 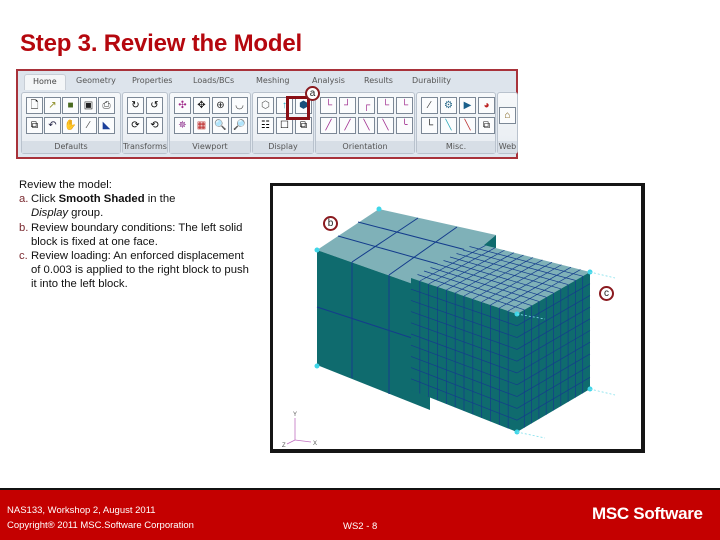 What do you see at coordinates (284, 446) in the screenshot?
I see `triad-z-label: Z` at bounding box center [284, 446].